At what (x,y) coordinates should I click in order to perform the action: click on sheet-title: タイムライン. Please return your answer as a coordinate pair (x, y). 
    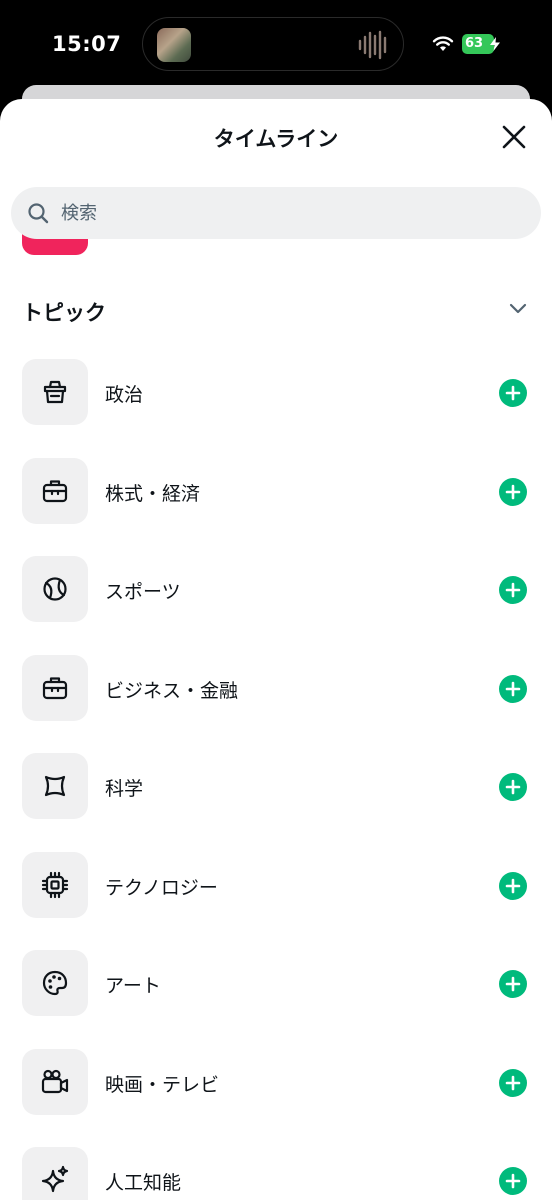
    Looking at the image, I should click on (276, 139).